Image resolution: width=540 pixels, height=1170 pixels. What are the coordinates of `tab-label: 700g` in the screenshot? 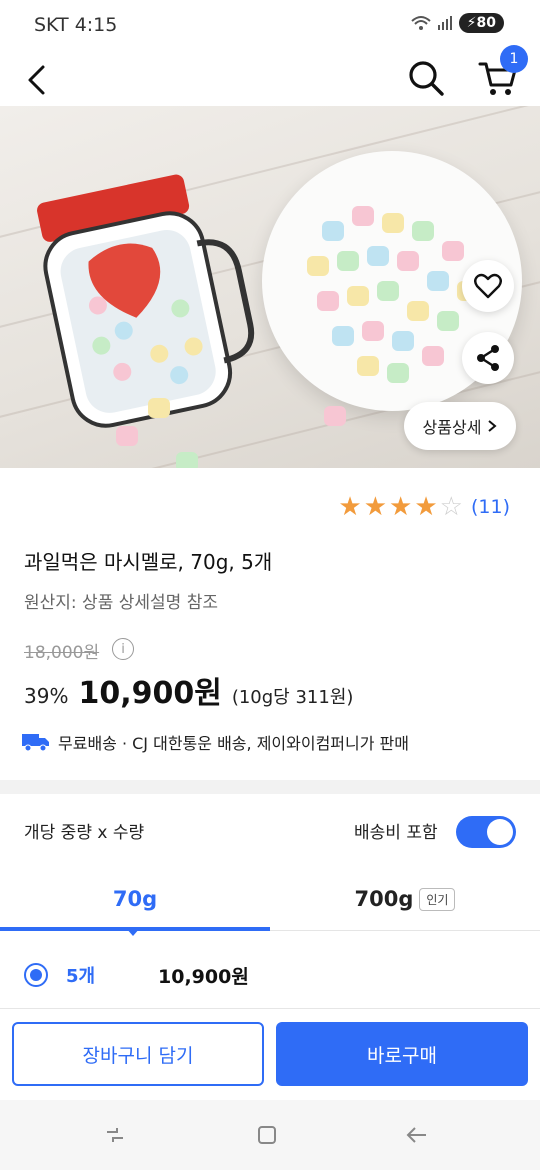 It's located at (384, 899).